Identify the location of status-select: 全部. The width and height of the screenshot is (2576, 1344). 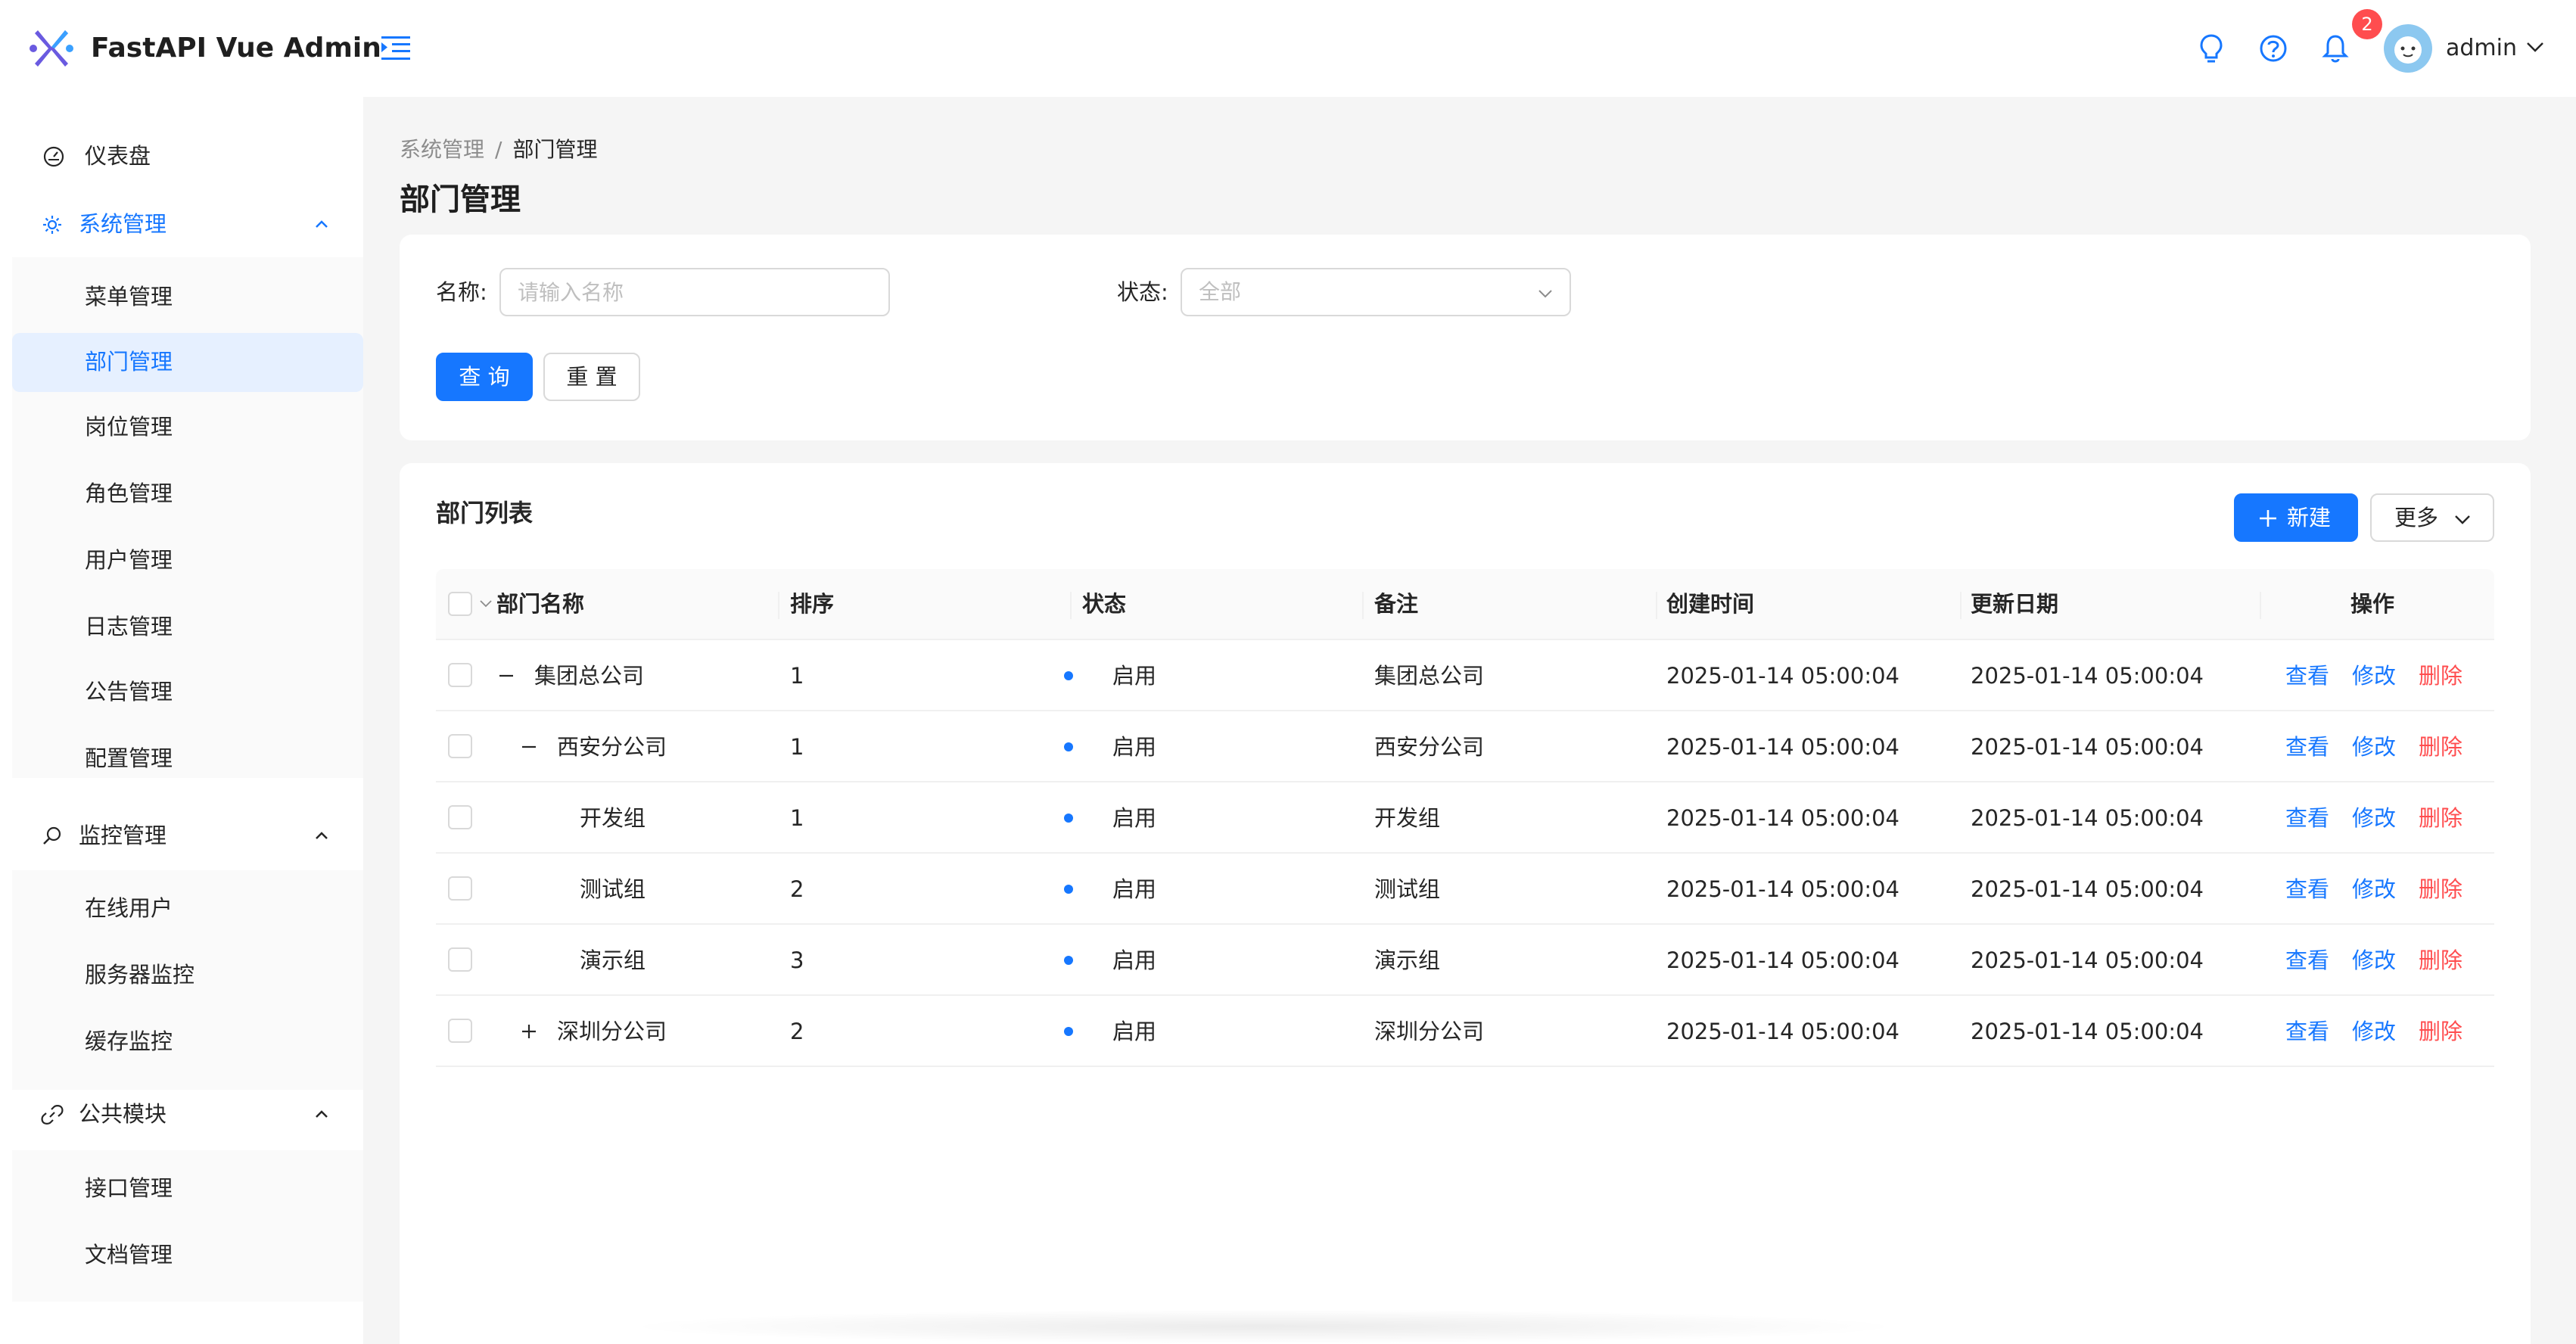
(1376, 292).